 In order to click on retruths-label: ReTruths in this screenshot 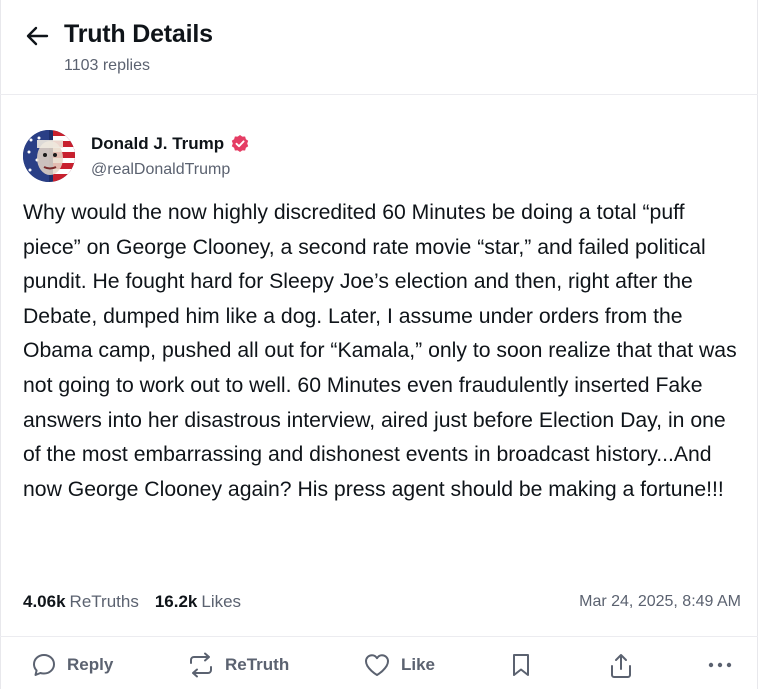, I will do `click(104, 601)`.